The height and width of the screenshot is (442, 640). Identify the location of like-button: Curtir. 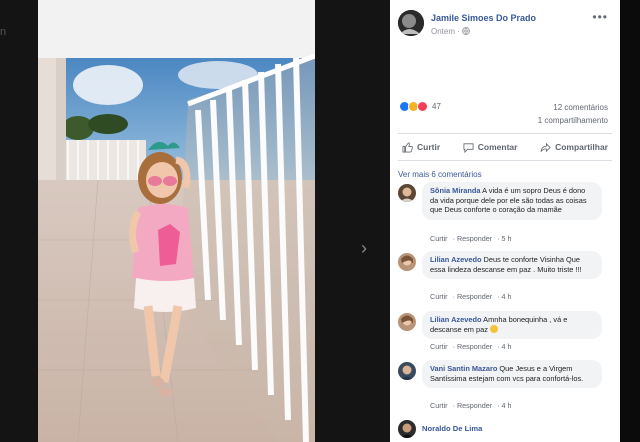
(421, 147).